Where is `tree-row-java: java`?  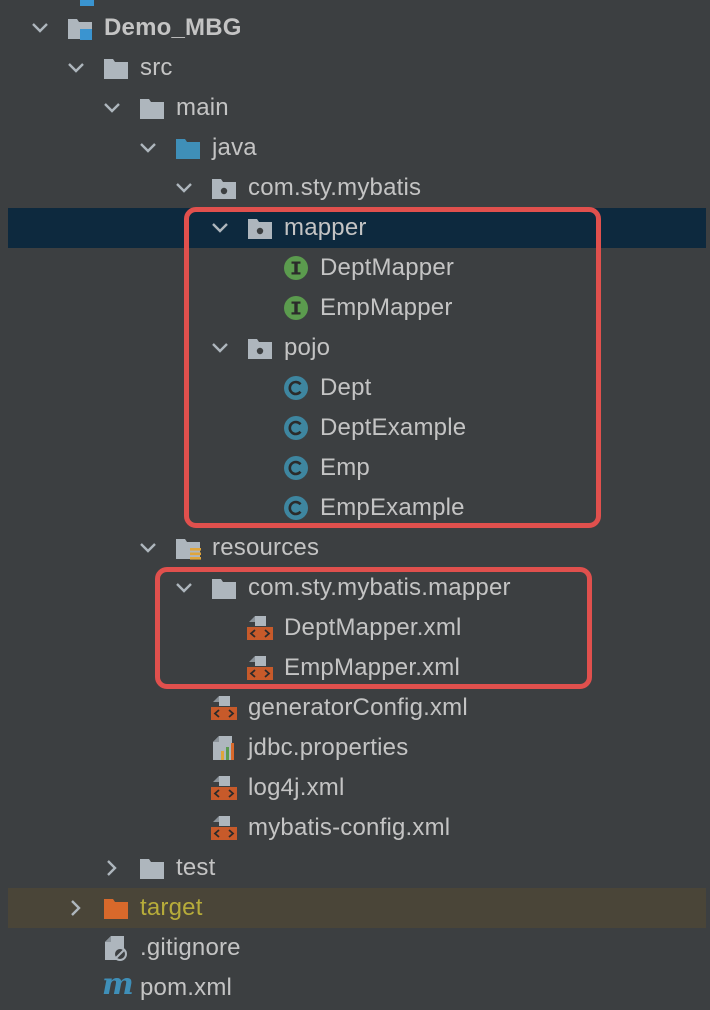
tree-row-java: java is located at coordinates (355, 148).